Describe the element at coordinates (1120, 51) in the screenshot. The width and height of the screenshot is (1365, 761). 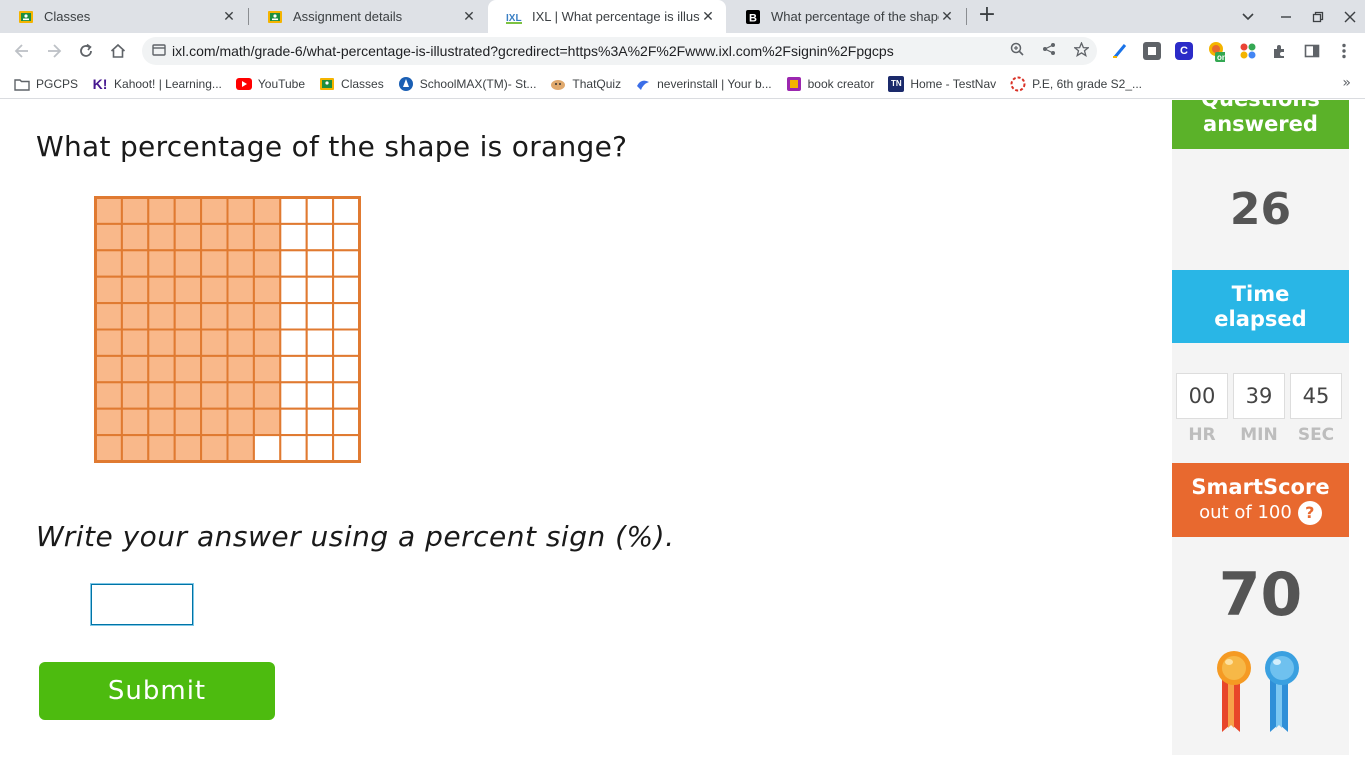
I see `extension-pen-icon` at that location.